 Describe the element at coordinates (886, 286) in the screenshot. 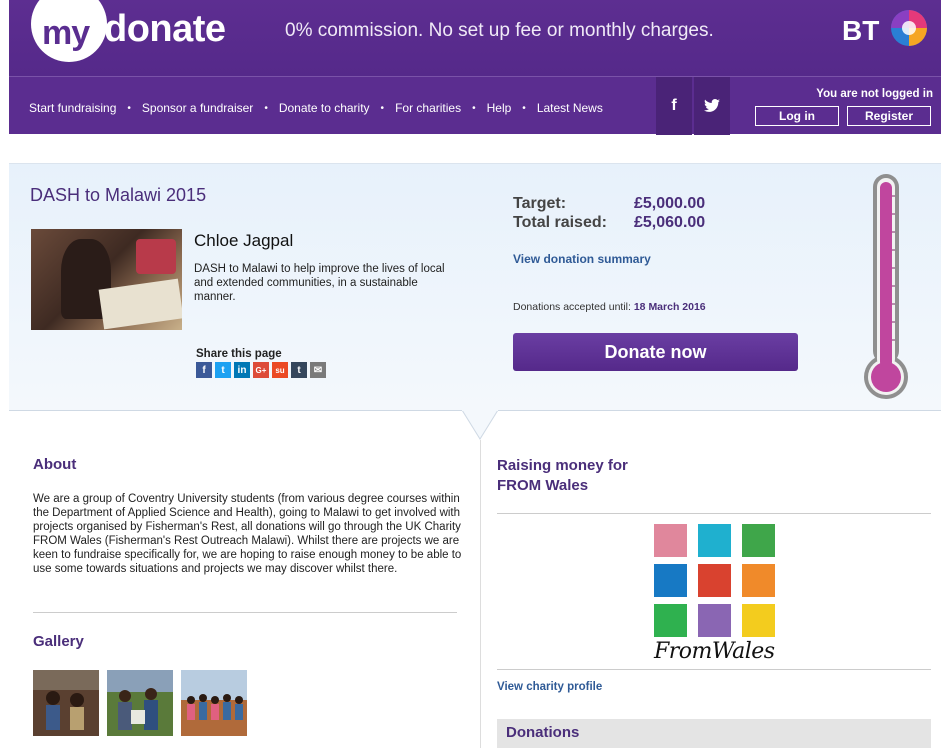

I see `progress-thermometer-icon` at that location.